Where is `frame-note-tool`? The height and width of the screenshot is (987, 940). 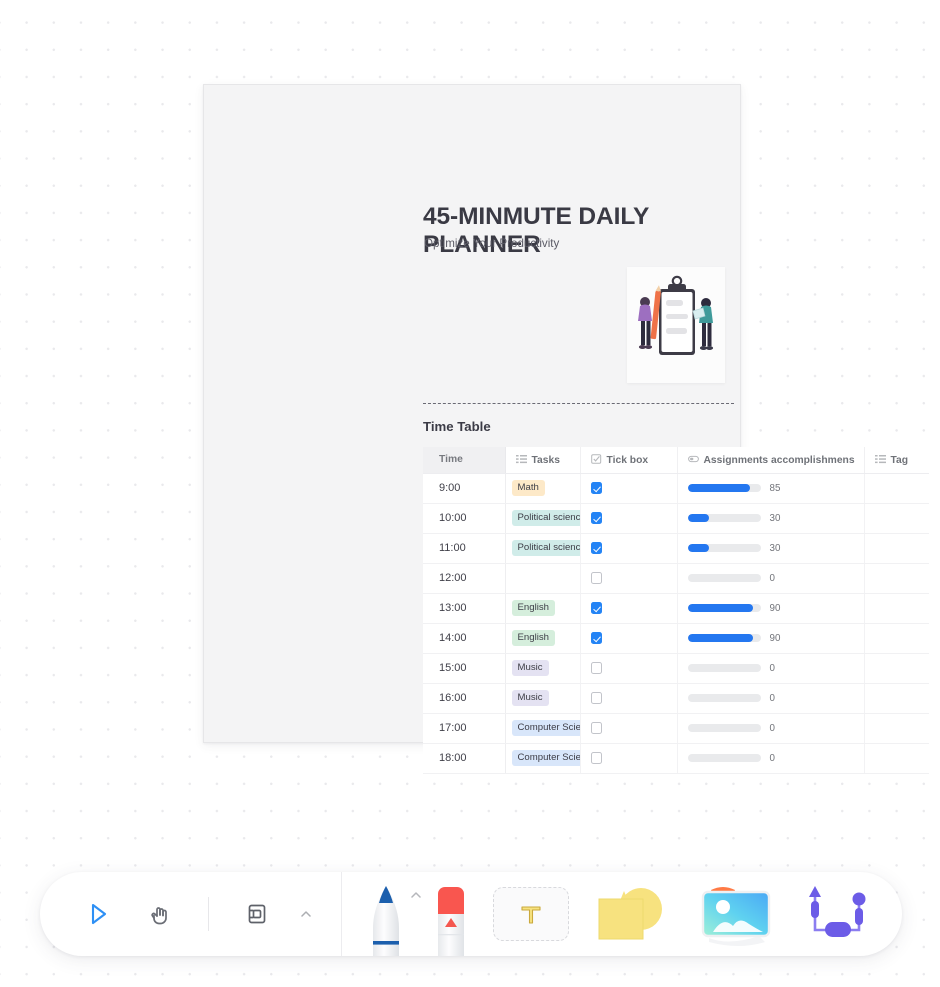
frame-note-tool is located at coordinates (257, 914).